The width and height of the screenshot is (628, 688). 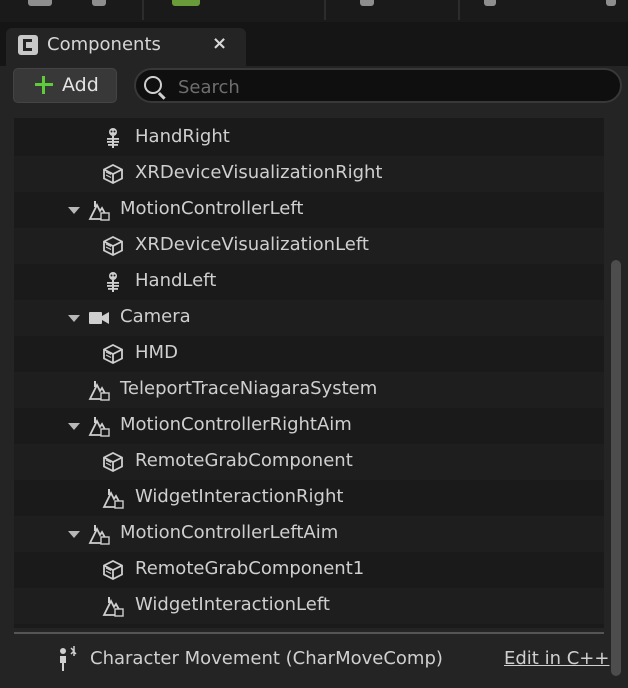 I want to click on tree-row-label: HandRight, so click(x=182, y=136).